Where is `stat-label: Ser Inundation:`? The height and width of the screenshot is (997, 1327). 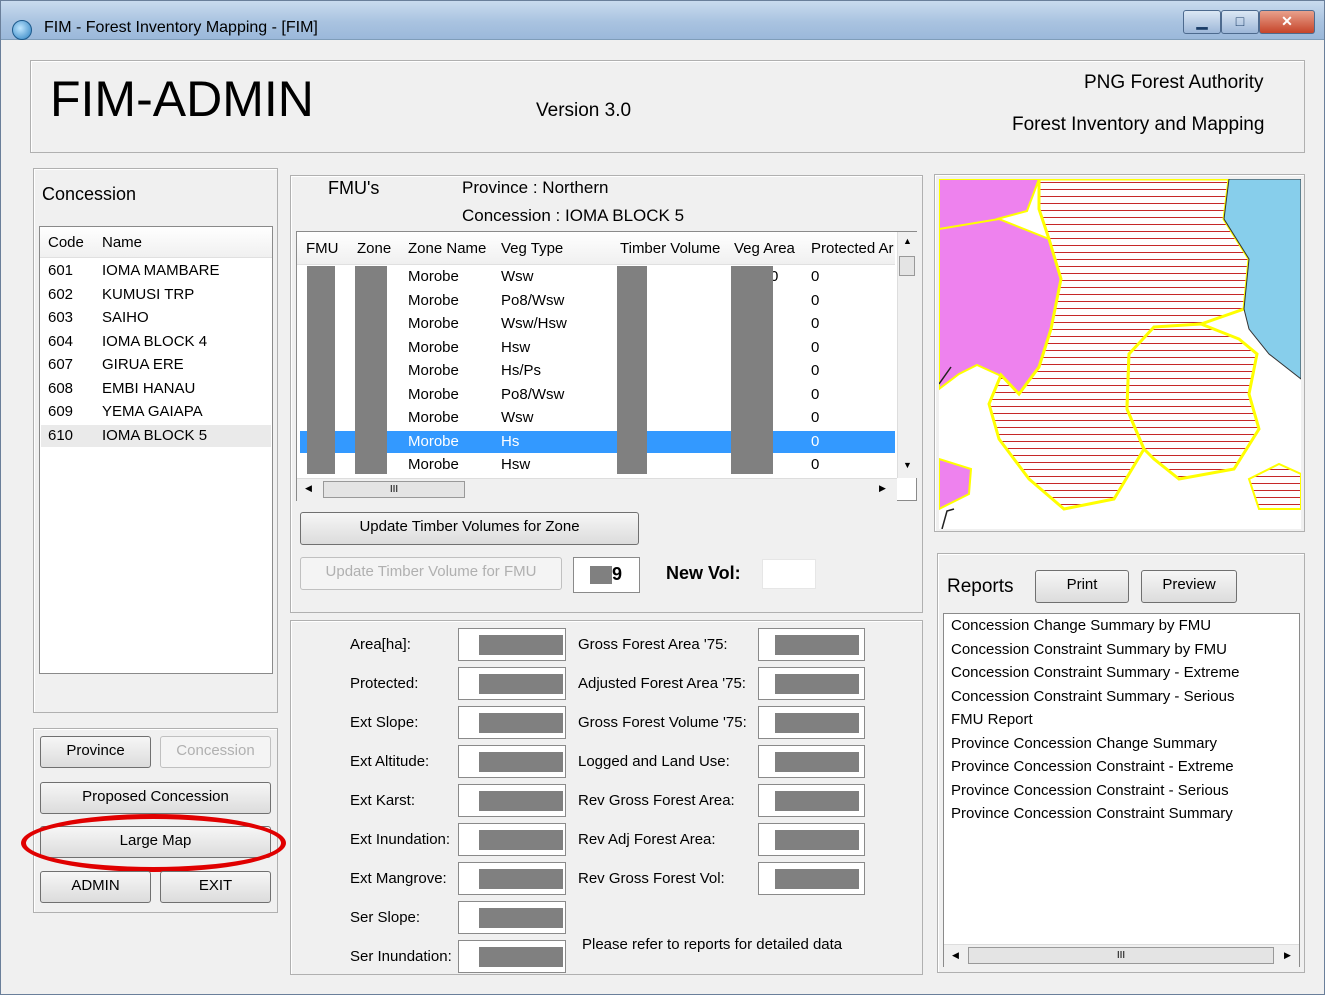 stat-label: Ser Inundation: is located at coordinates (401, 956).